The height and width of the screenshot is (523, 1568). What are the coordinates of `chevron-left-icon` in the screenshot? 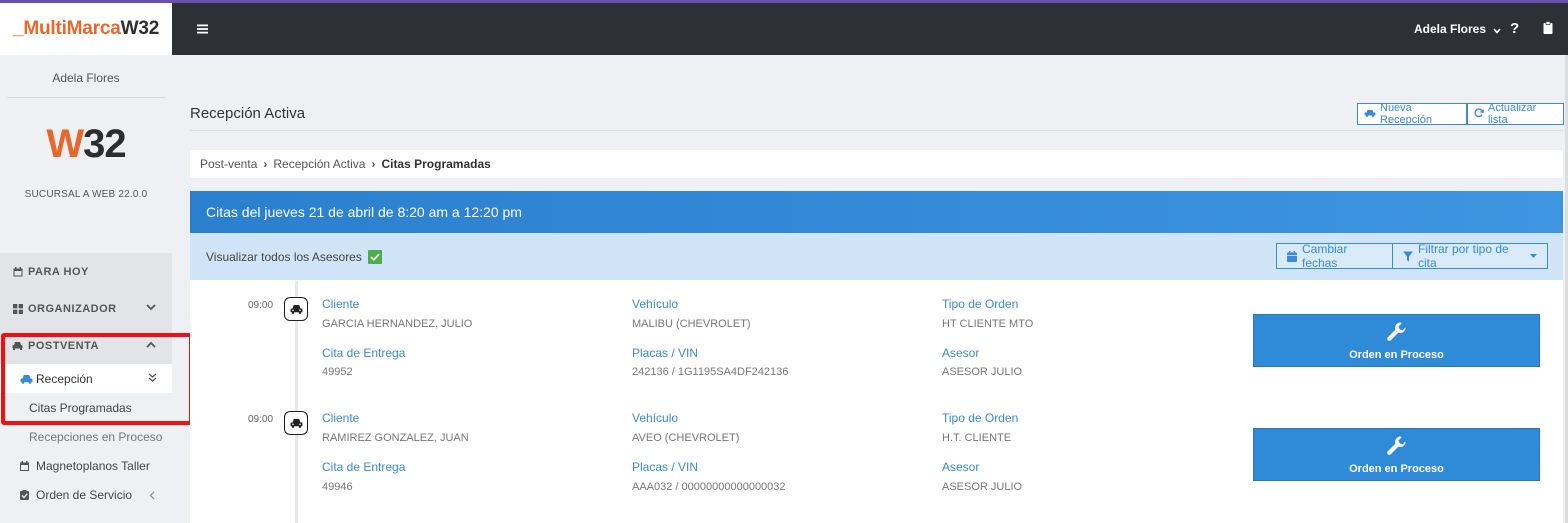 It's located at (152, 496).